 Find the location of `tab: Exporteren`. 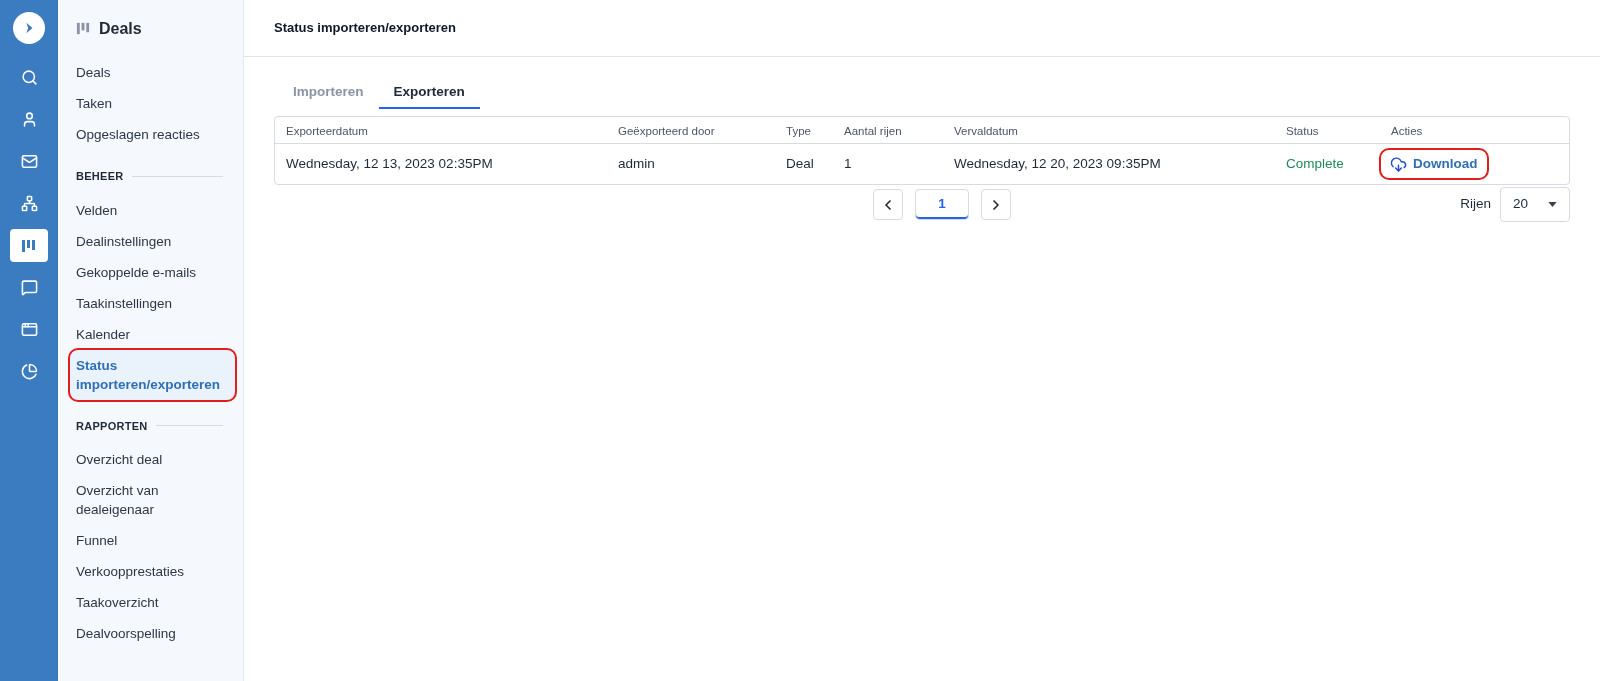

tab: Exporteren is located at coordinates (429, 93).